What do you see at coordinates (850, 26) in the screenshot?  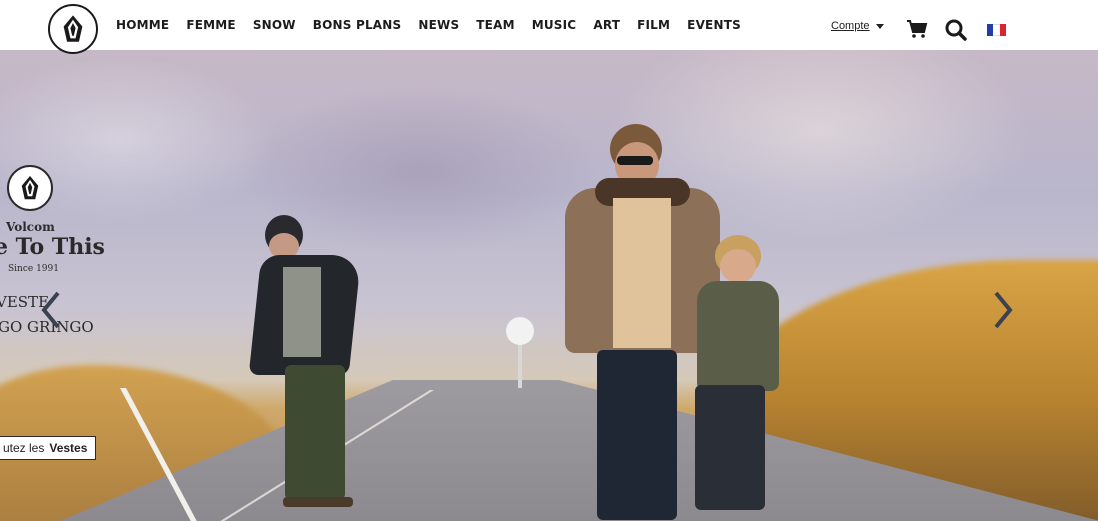 I see `account-label: Compte` at bounding box center [850, 26].